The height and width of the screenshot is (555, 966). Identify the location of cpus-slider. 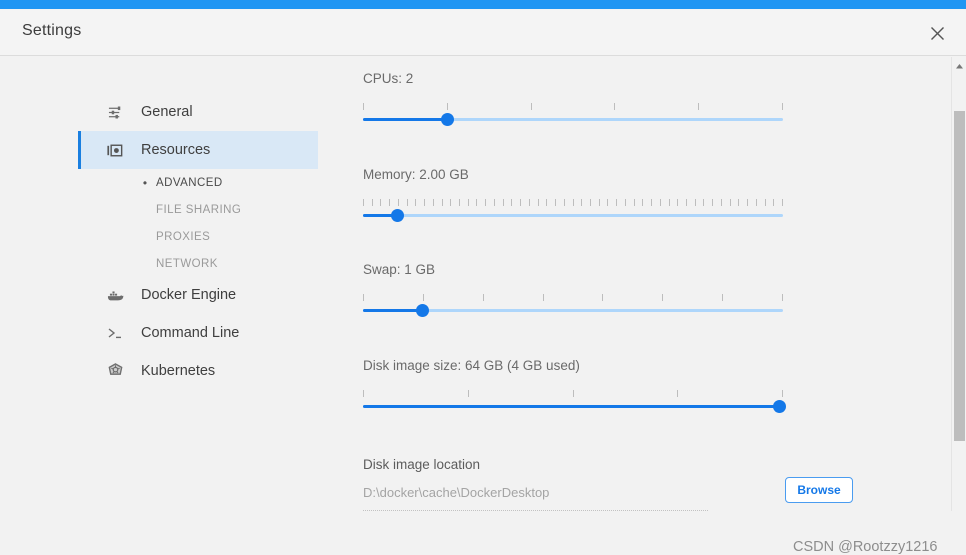
(573, 116).